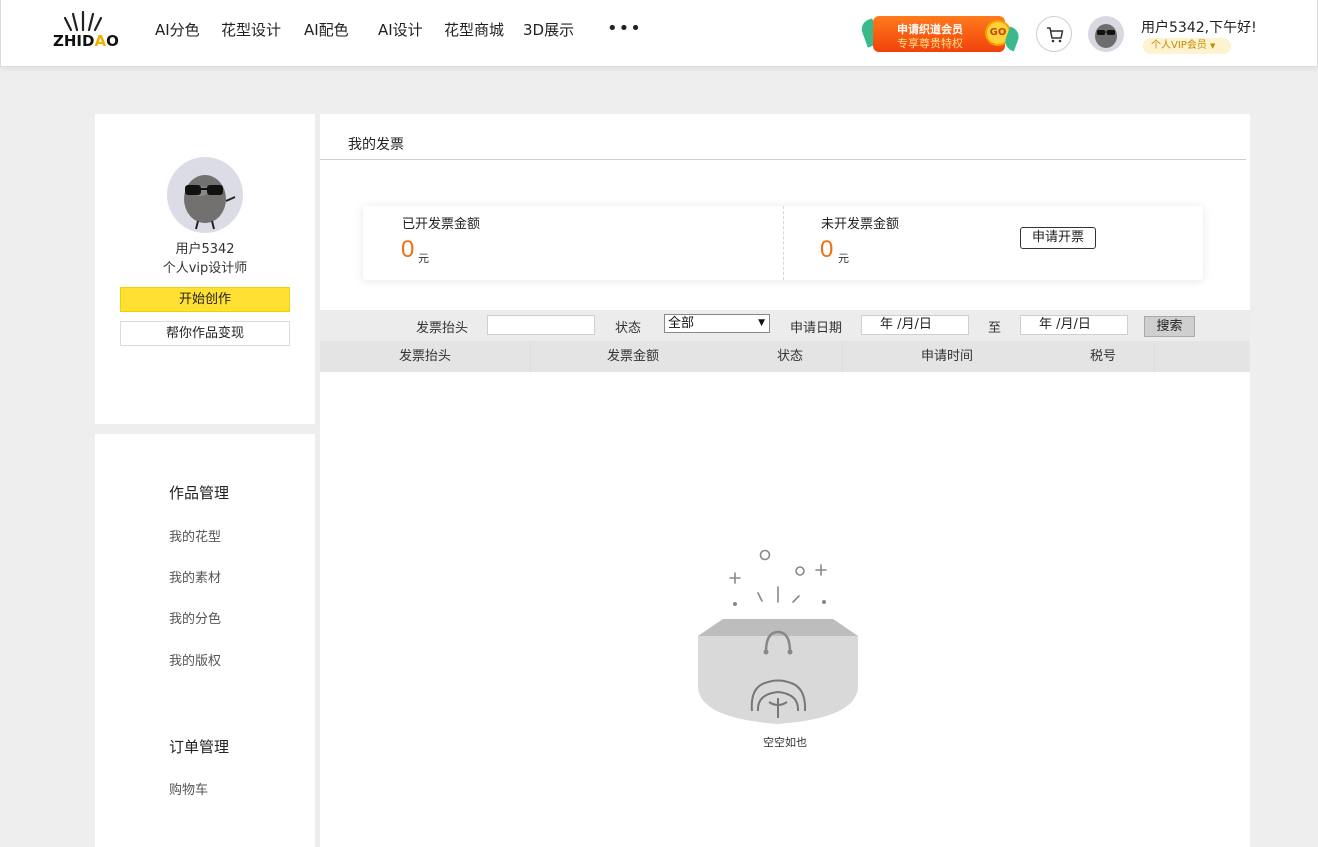  What do you see at coordinates (783, 159) in the screenshot?
I see `title-divider` at bounding box center [783, 159].